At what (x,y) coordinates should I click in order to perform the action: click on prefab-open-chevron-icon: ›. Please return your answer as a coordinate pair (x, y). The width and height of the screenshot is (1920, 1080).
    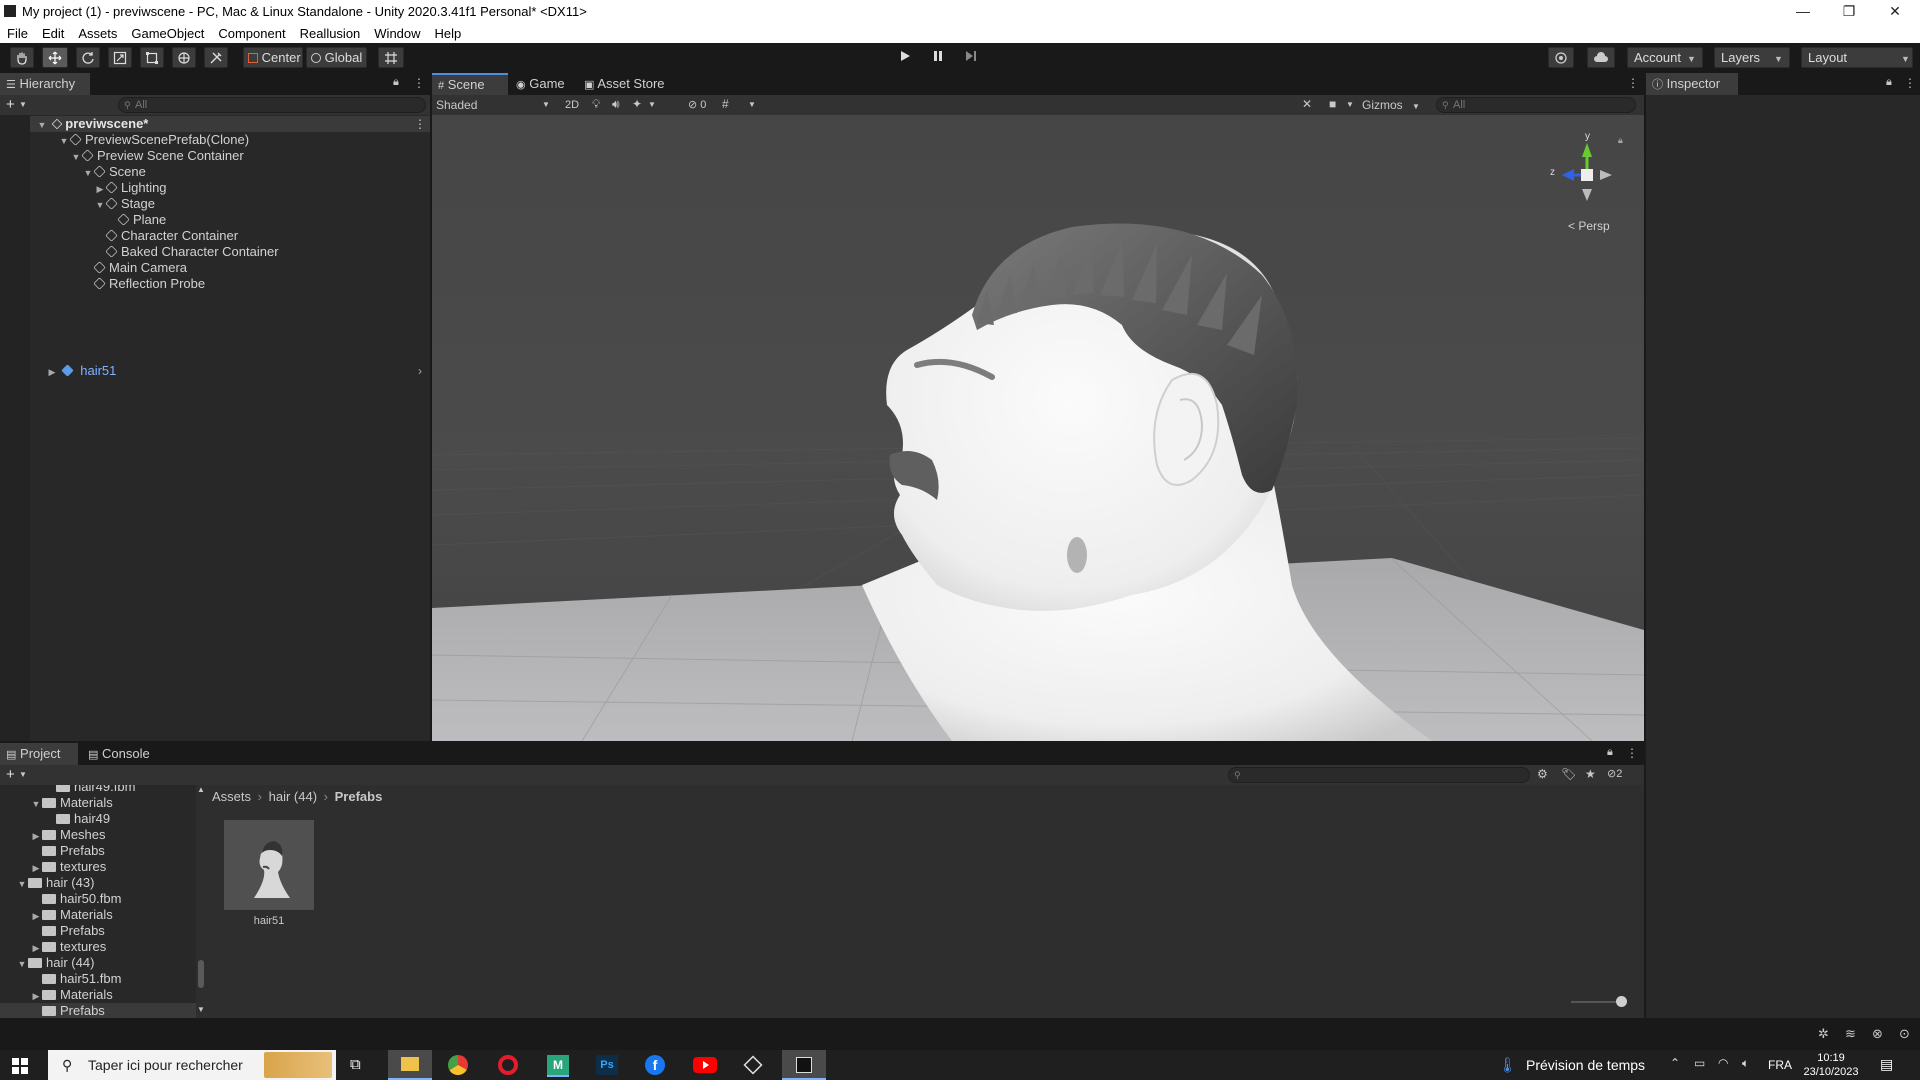
    Looking at the image, I should click on (420, 371).